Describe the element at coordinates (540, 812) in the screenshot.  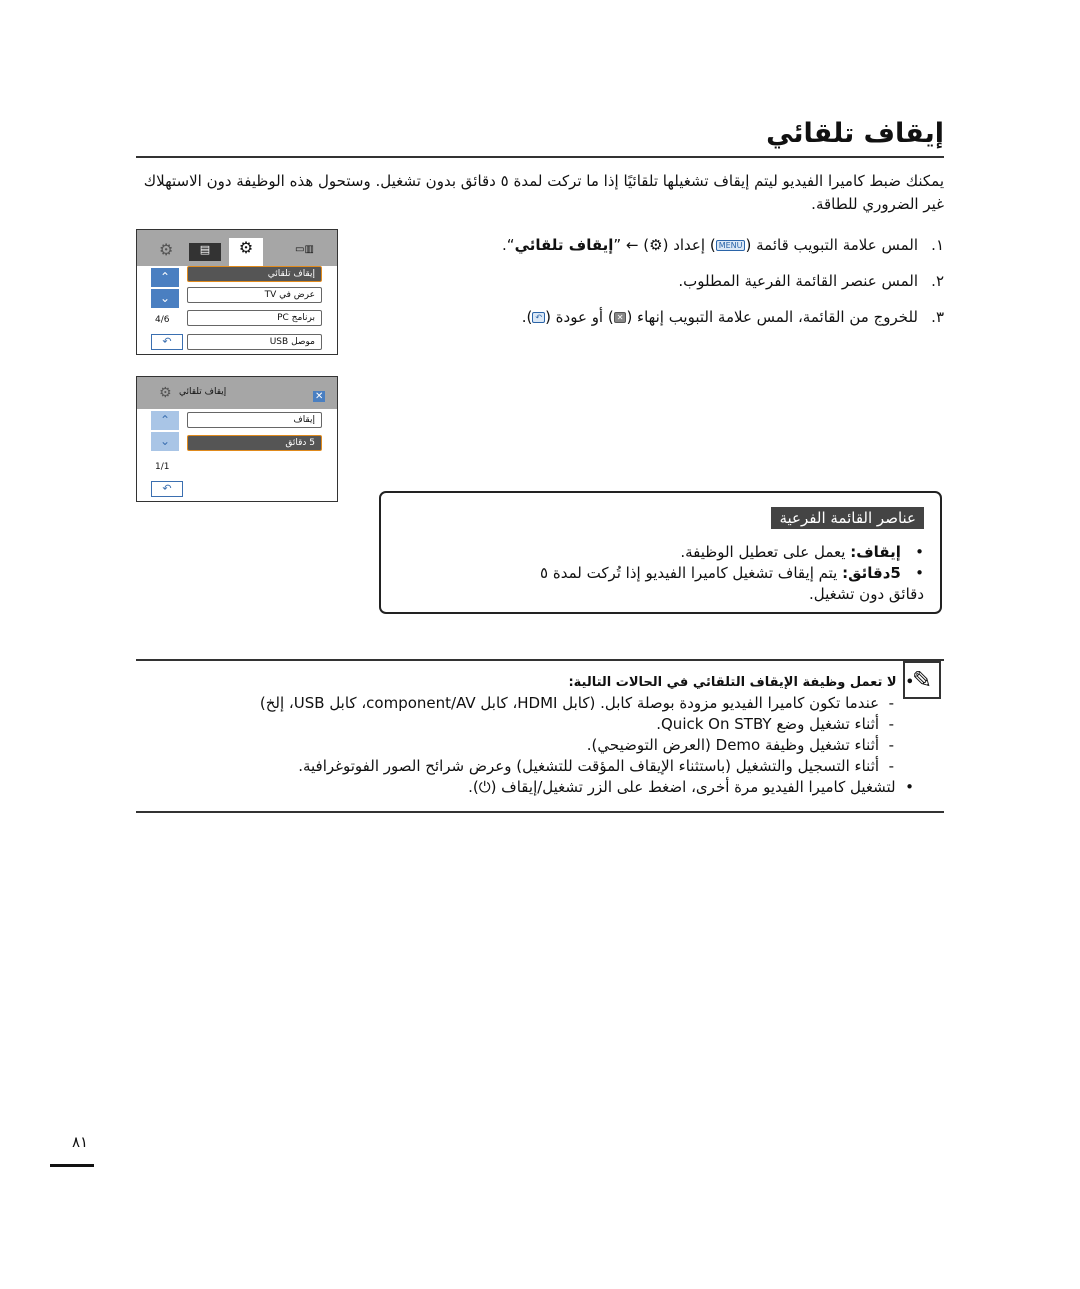
I see `note-rule-bottom` at that location.